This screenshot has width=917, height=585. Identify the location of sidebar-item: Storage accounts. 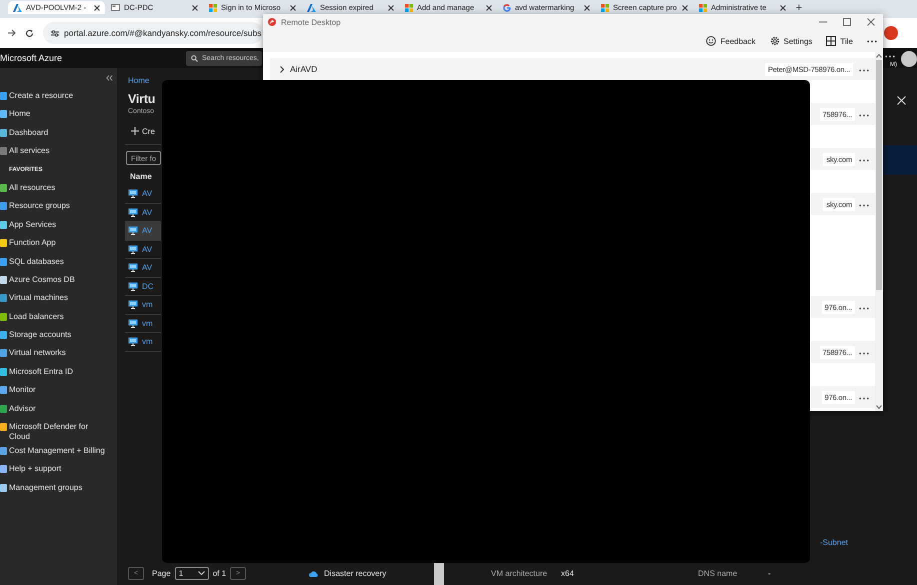
(59, 335).